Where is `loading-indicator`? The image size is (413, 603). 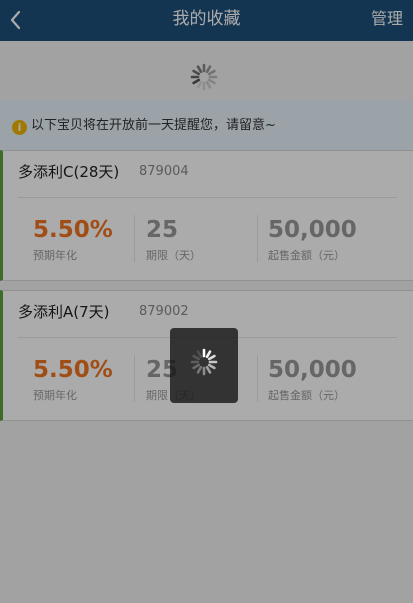
loading-indicator is located at coordinates (204, 365).